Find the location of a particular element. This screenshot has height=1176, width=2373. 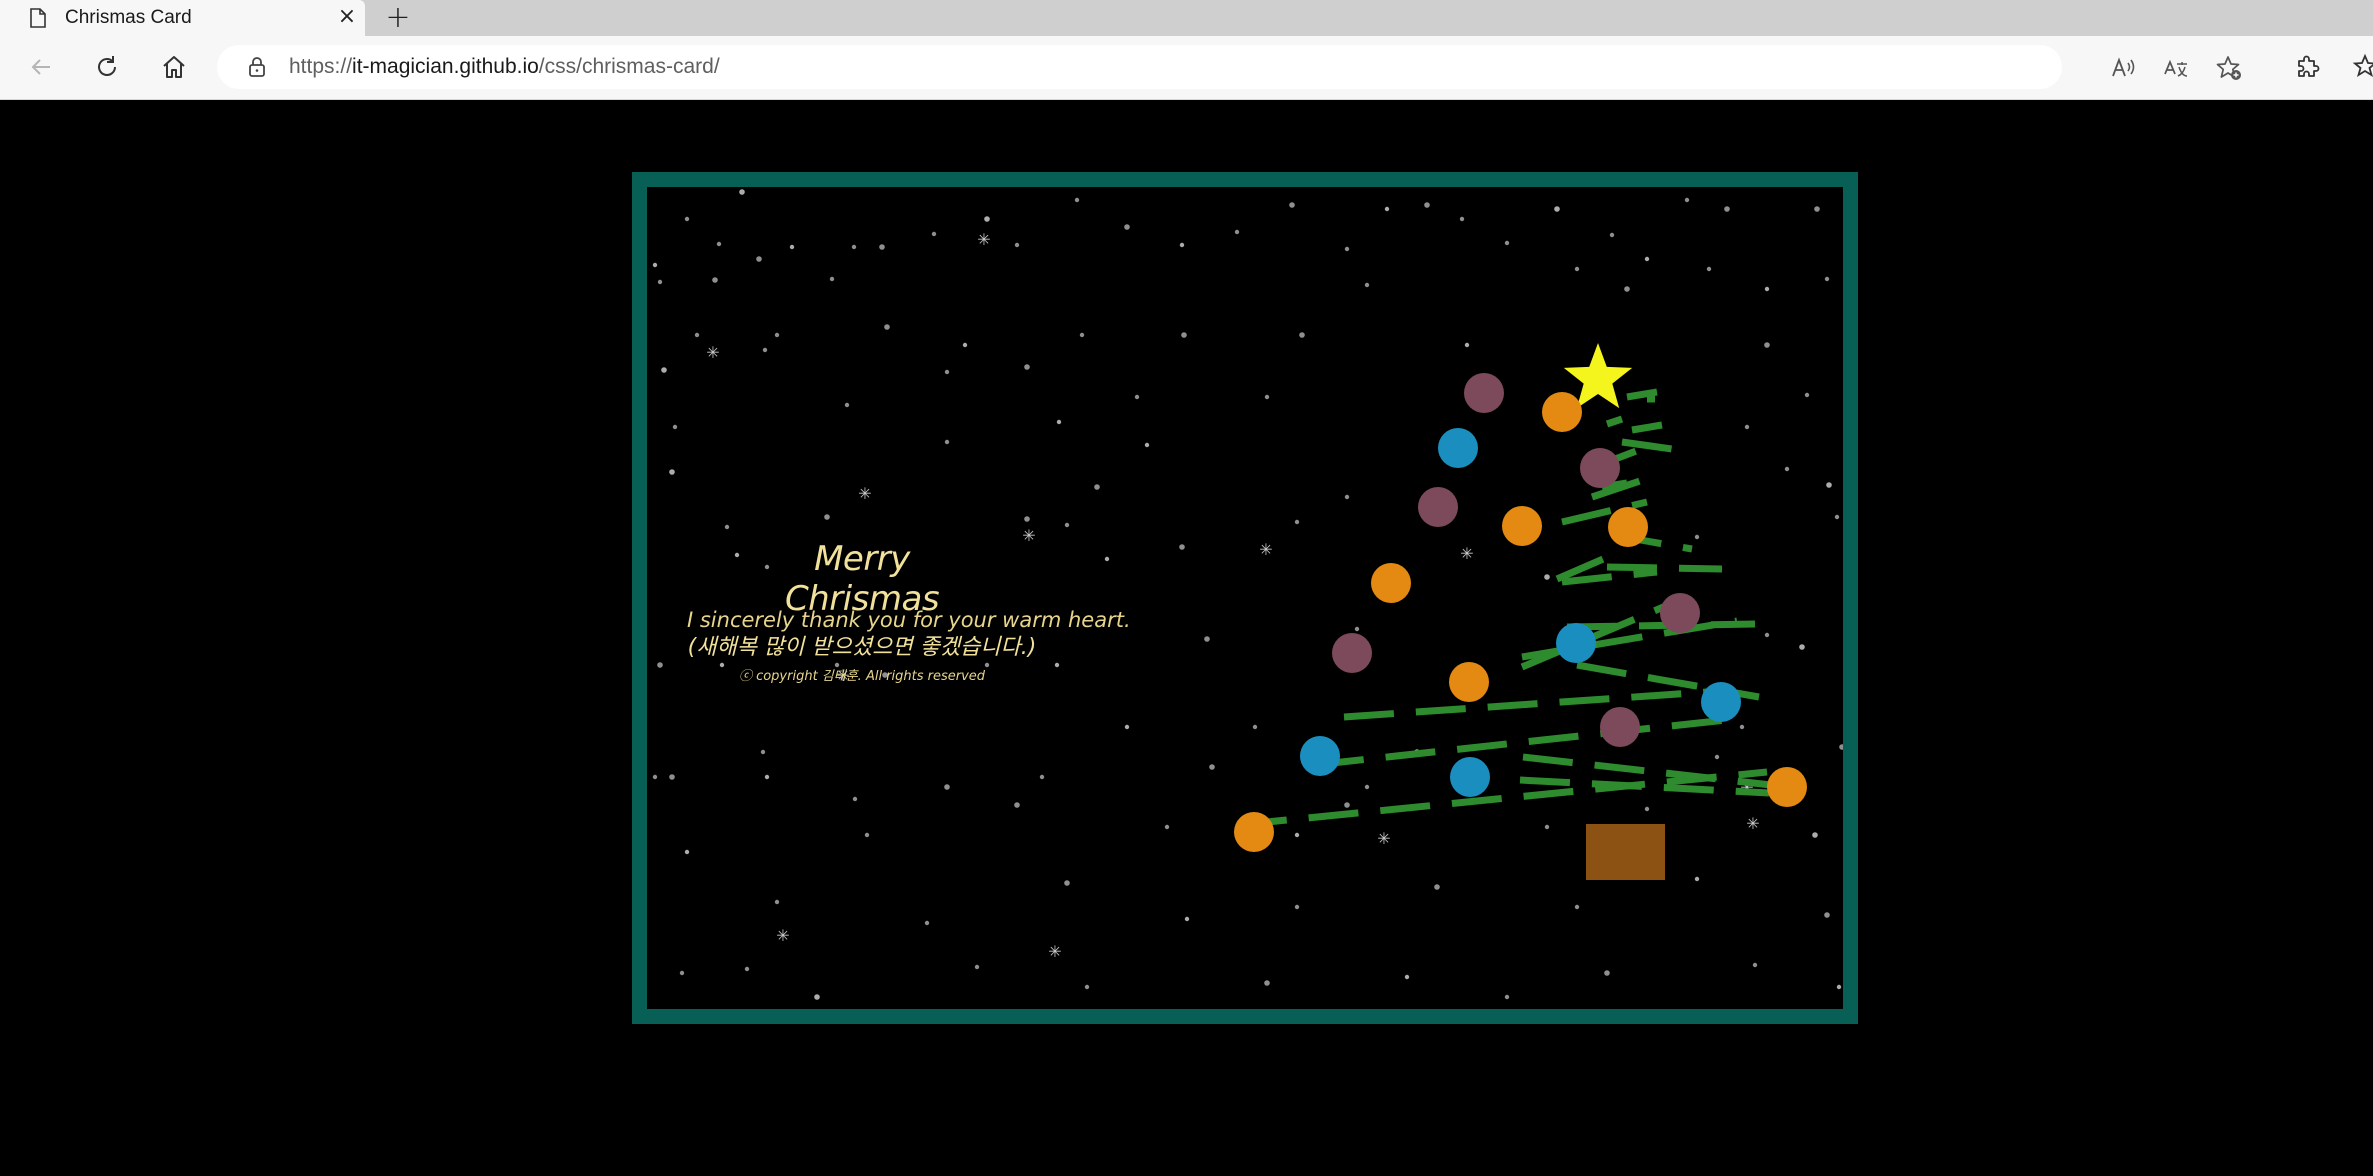

close-tab-icon: × is located at coordinates (347, 17).